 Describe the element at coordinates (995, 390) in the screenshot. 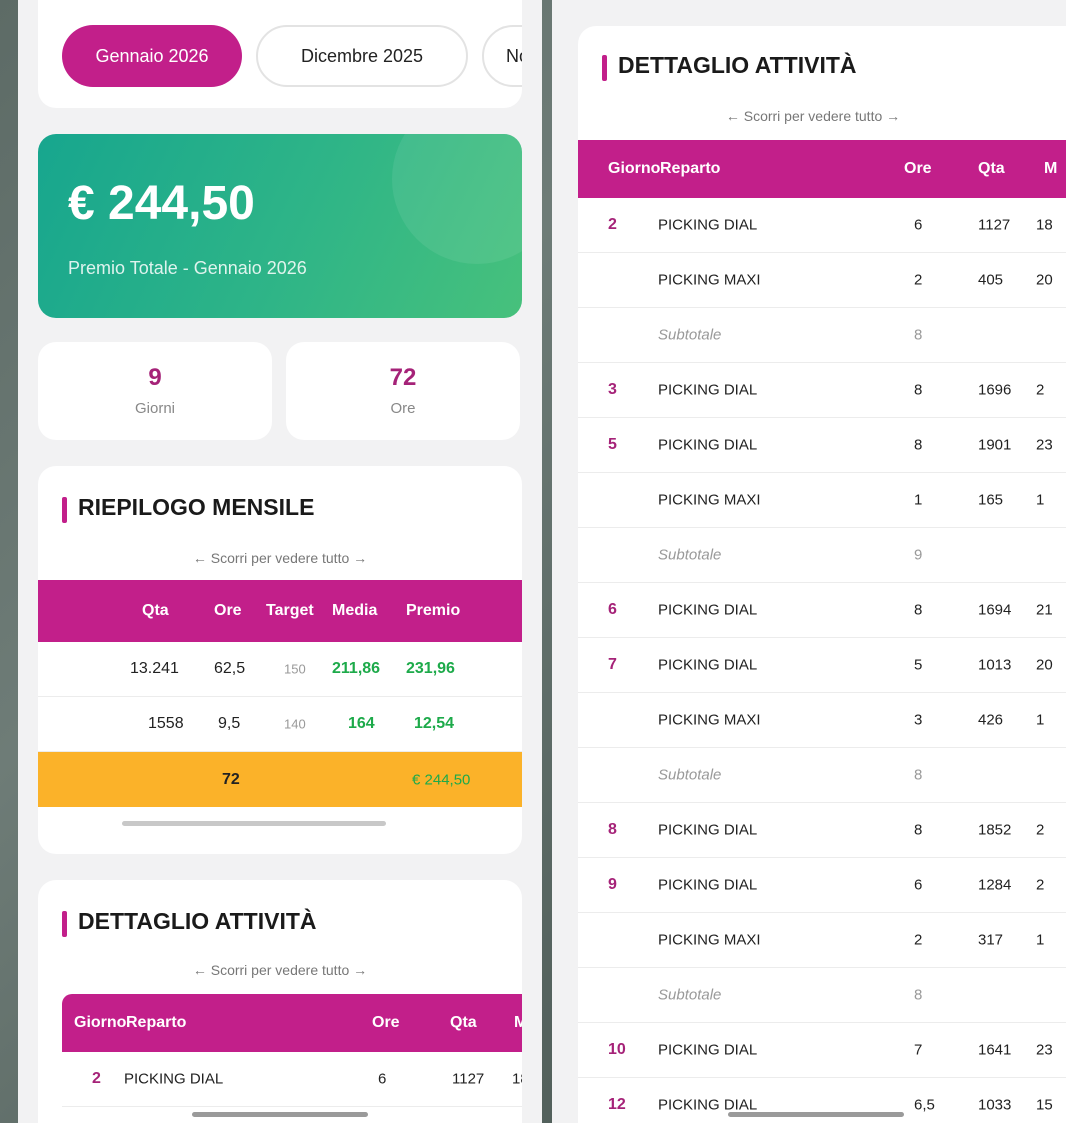

I see `cell-qta: 1696` at that location.